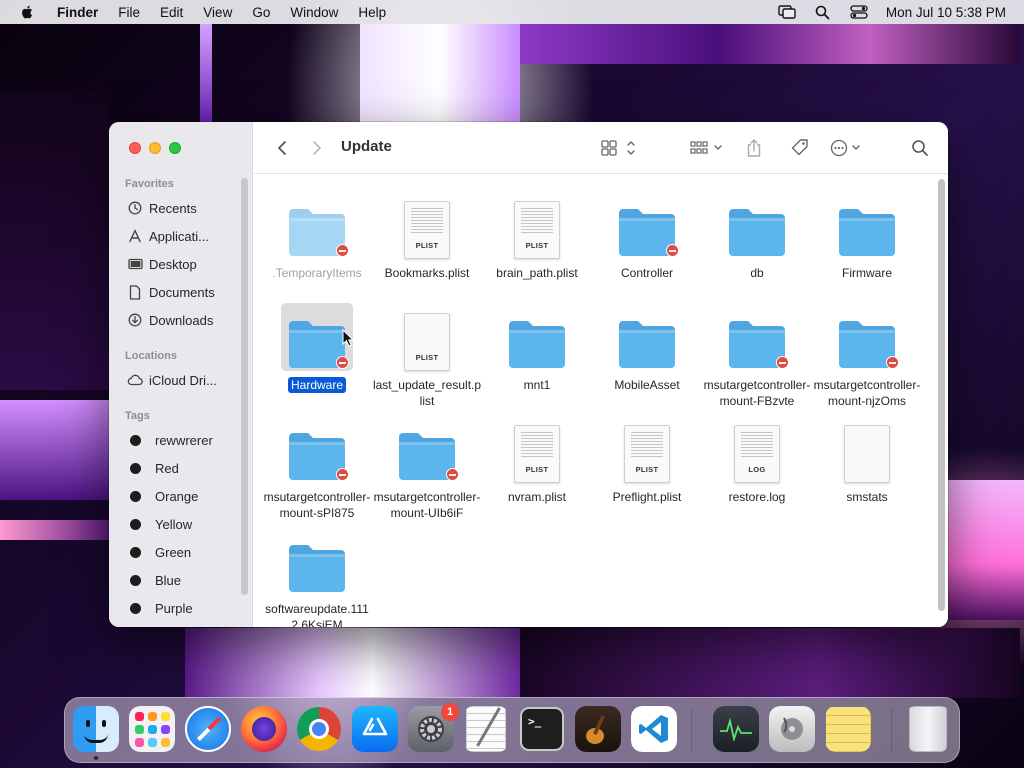  What do you see at coordinates (427, 356) in the screenshot?
I see `file-item: PLIST last_update_result.plist` at bounding box center [427, 356].